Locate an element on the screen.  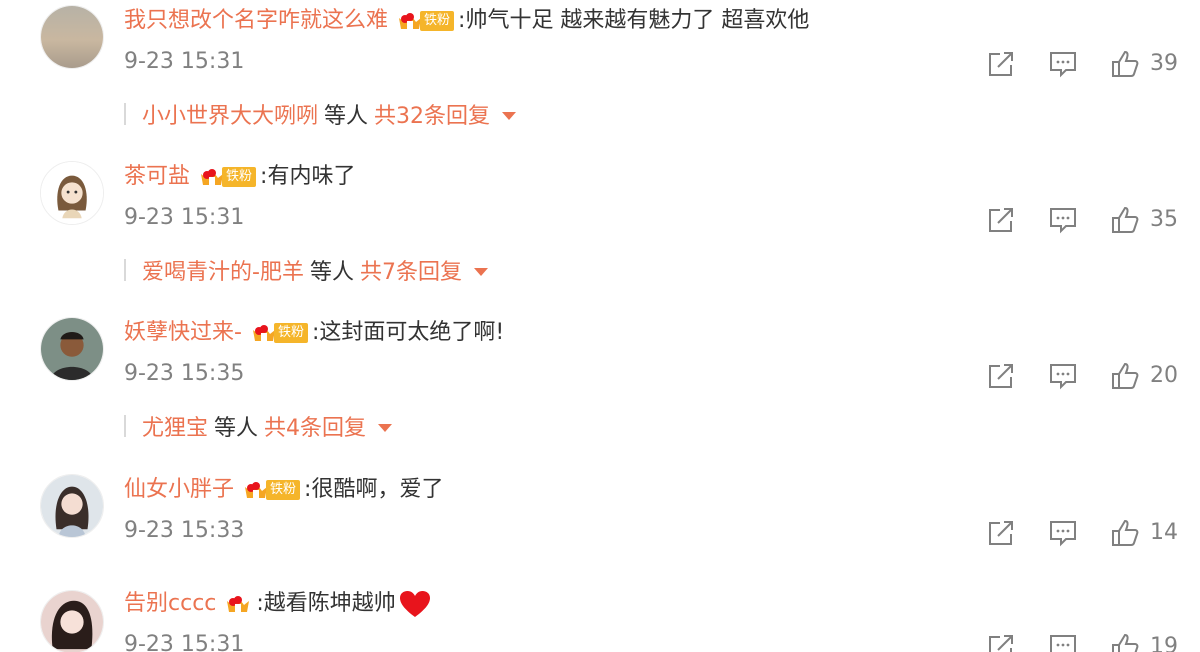
reply-summary: 小小世界大大咧咧 等人 共32条回复 is located at coordinates (320, 114).